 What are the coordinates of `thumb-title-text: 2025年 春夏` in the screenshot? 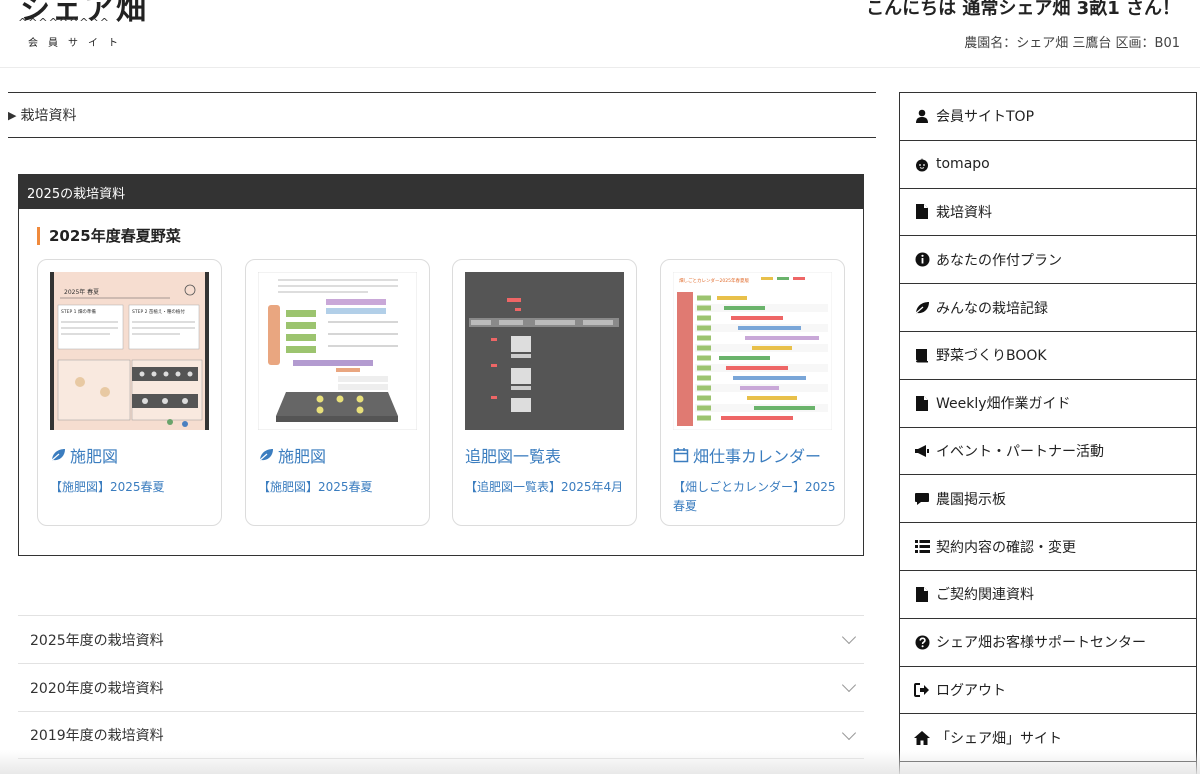 It's located at (81, 292).